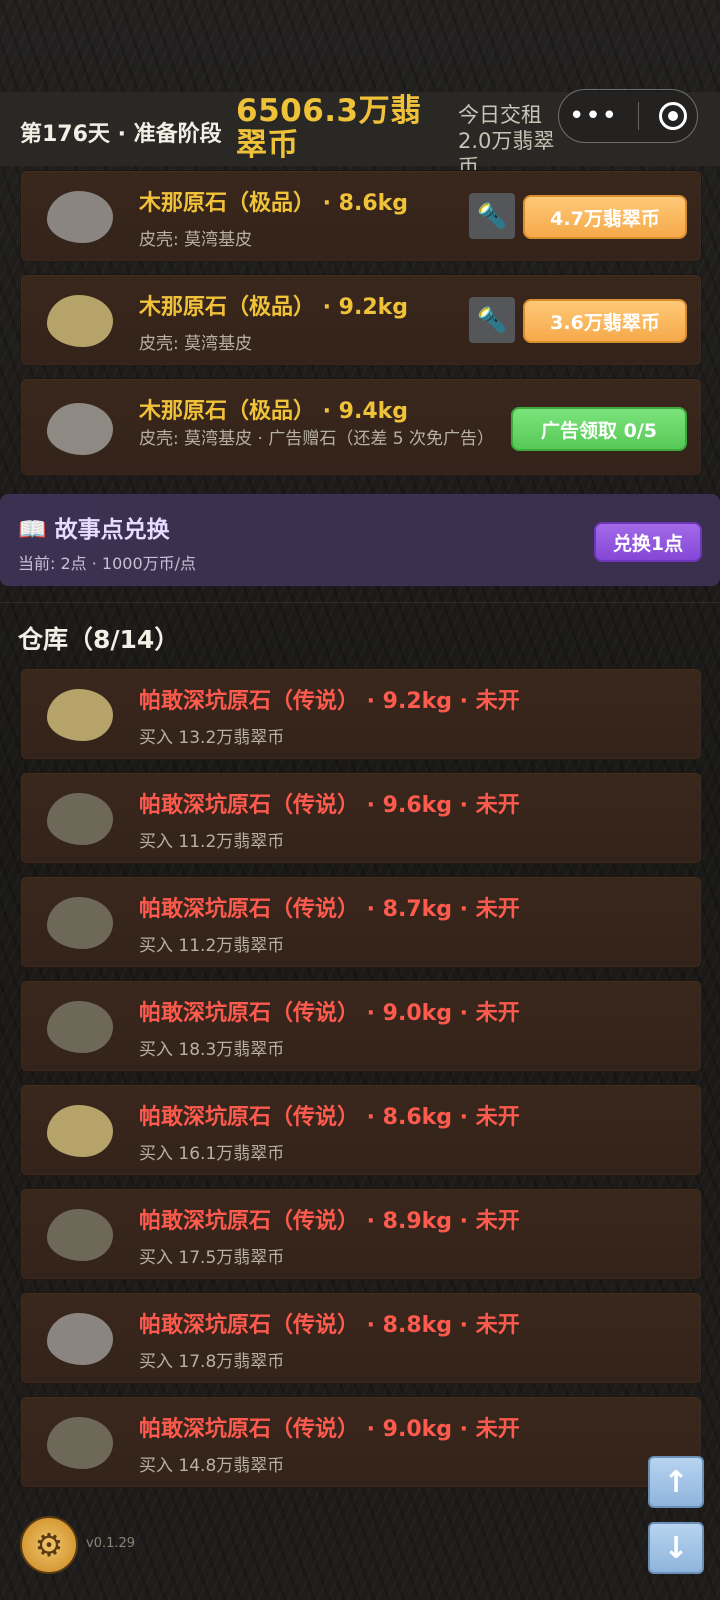 The height and width of the screenshot is (1600, 720). Describe the element at coordinates (329, 909) in the screenshot. I see `warehouse-item-title: 帕敢深坑原石（传说） · 8.7kg · 未开` at that location.